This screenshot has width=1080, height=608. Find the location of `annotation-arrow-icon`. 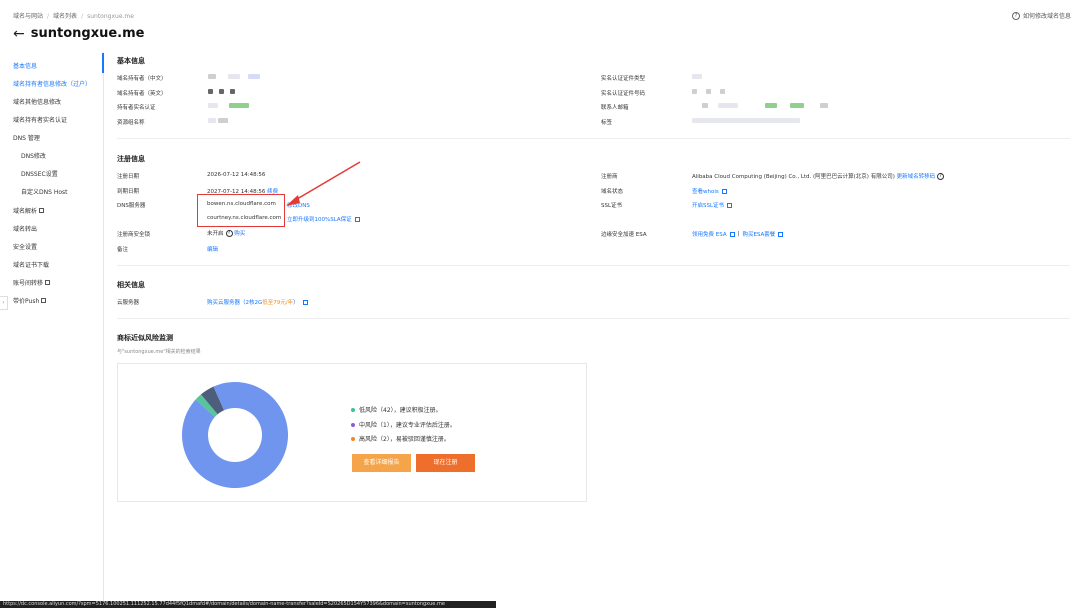

annotation-arrow-icon is located at coordinates (323, 183).